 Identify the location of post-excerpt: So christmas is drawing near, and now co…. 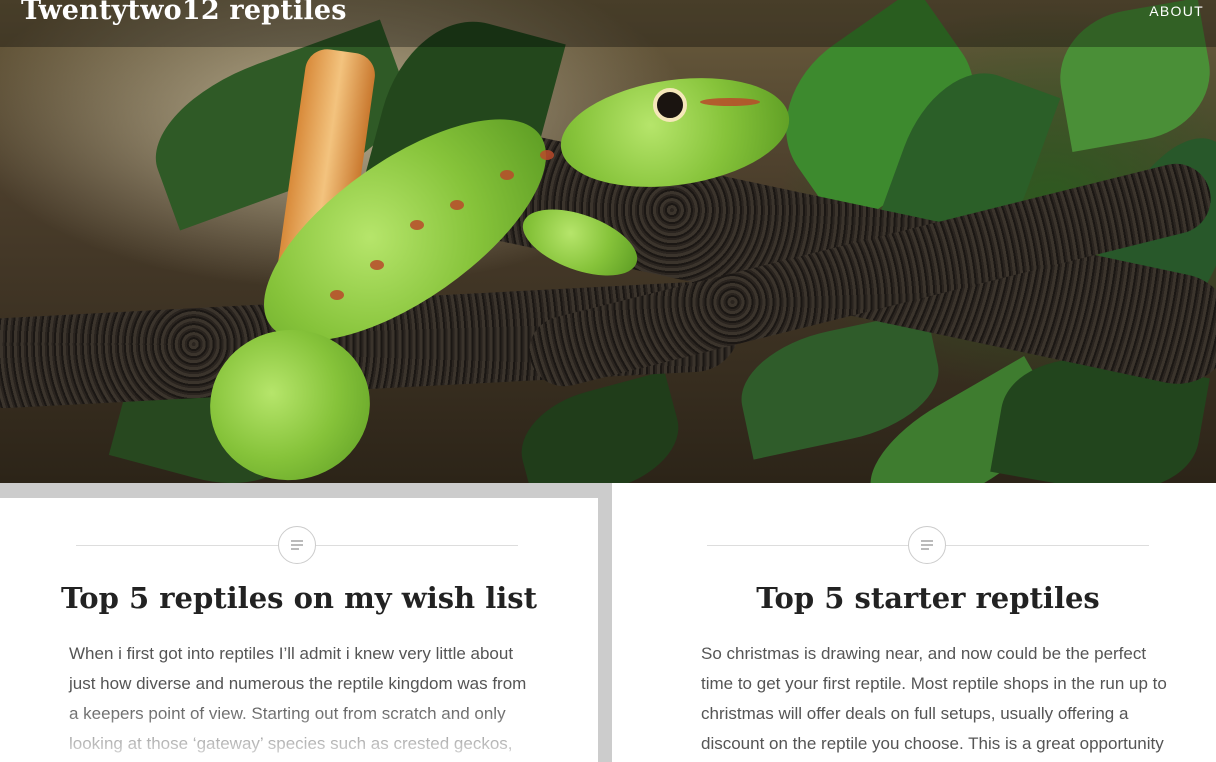
(934, 698).